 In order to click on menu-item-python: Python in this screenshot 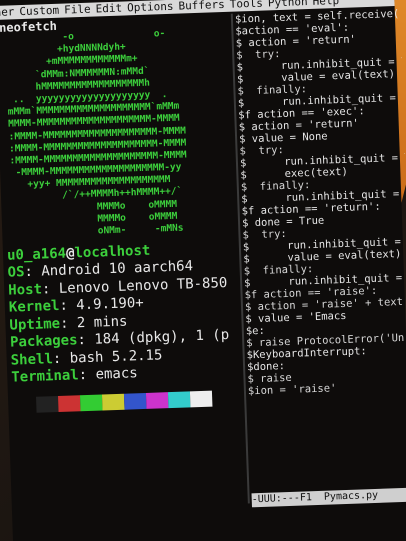, I will do `click(288, 4)`.